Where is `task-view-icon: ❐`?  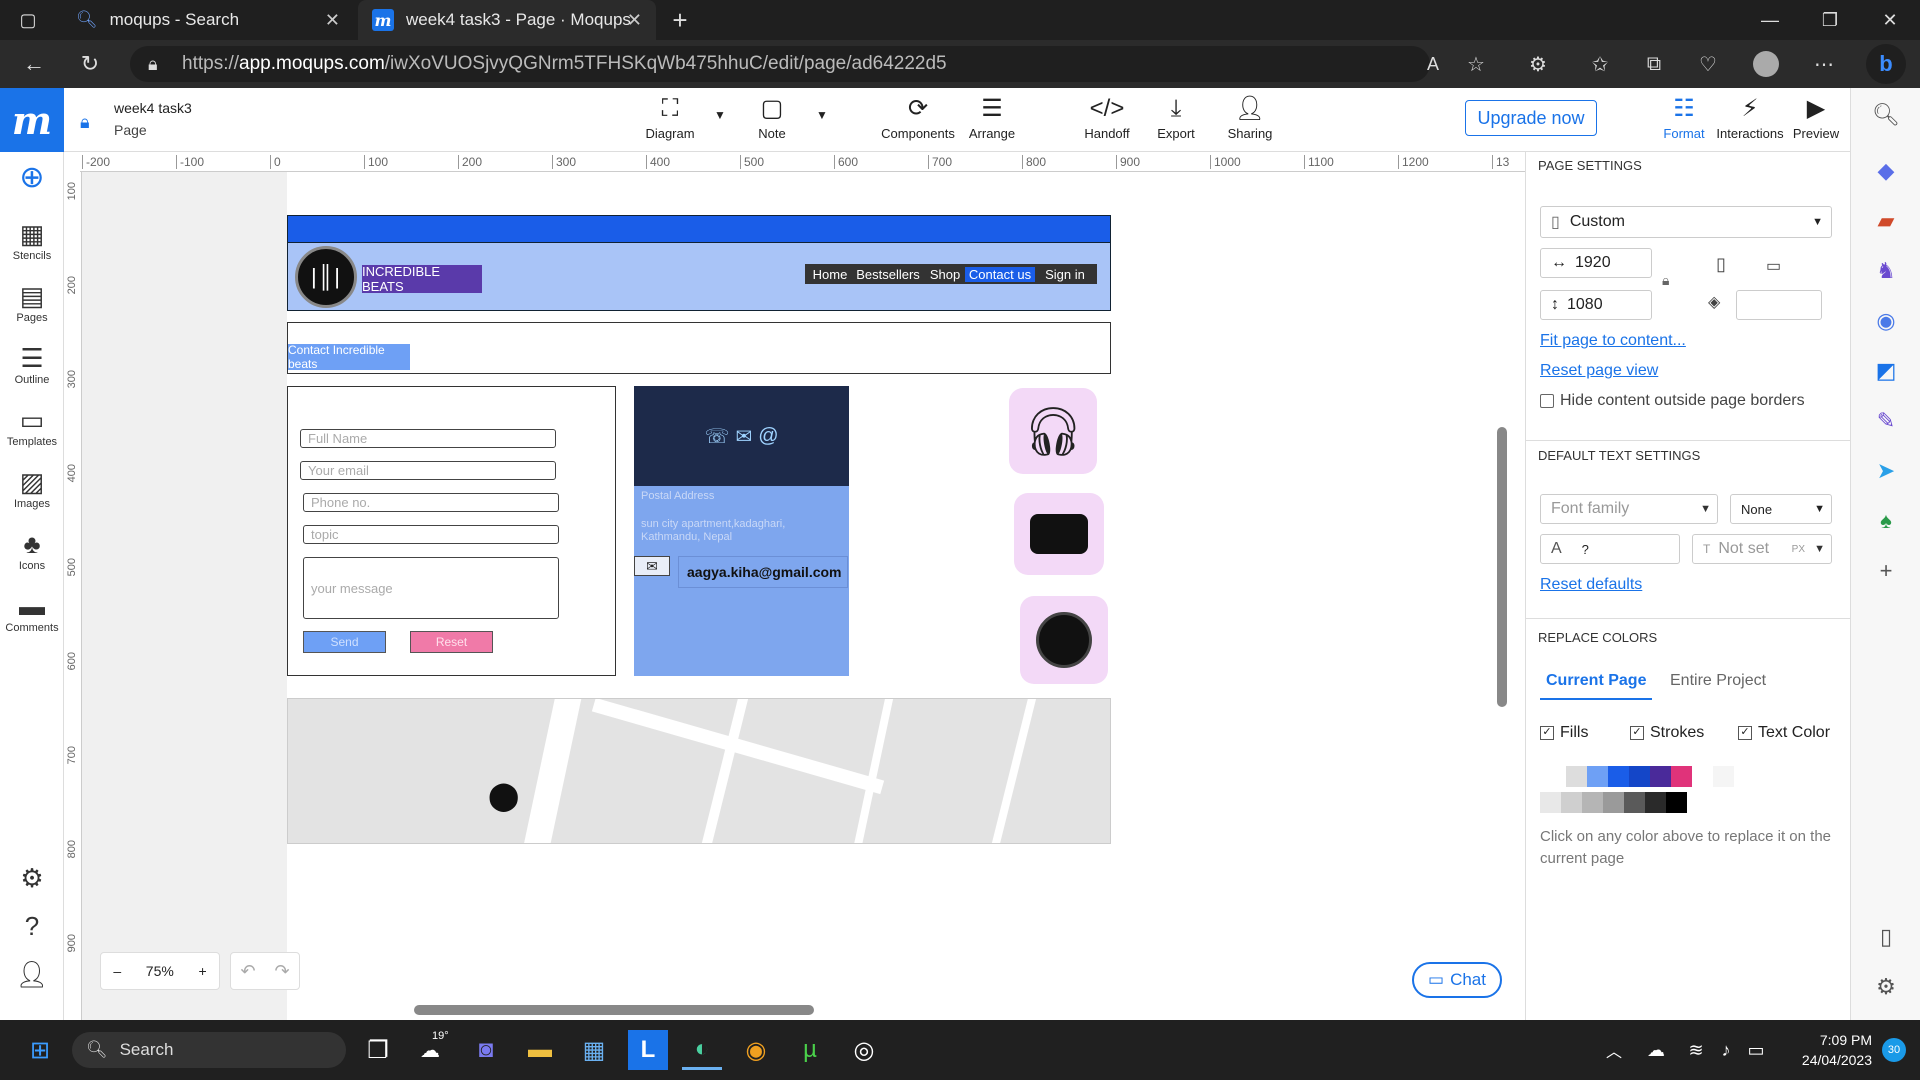
task-view-icon: ❐ is located at coordinates (378, 1050).